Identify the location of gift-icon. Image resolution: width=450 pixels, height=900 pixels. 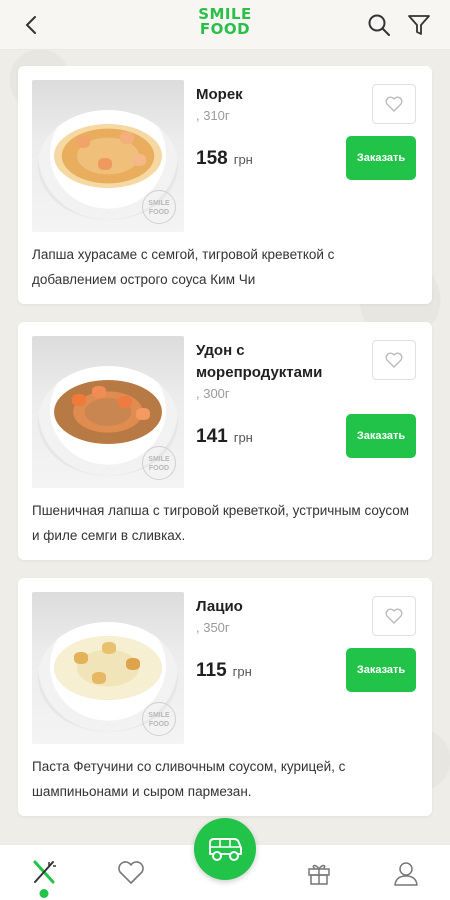
(318, 874).